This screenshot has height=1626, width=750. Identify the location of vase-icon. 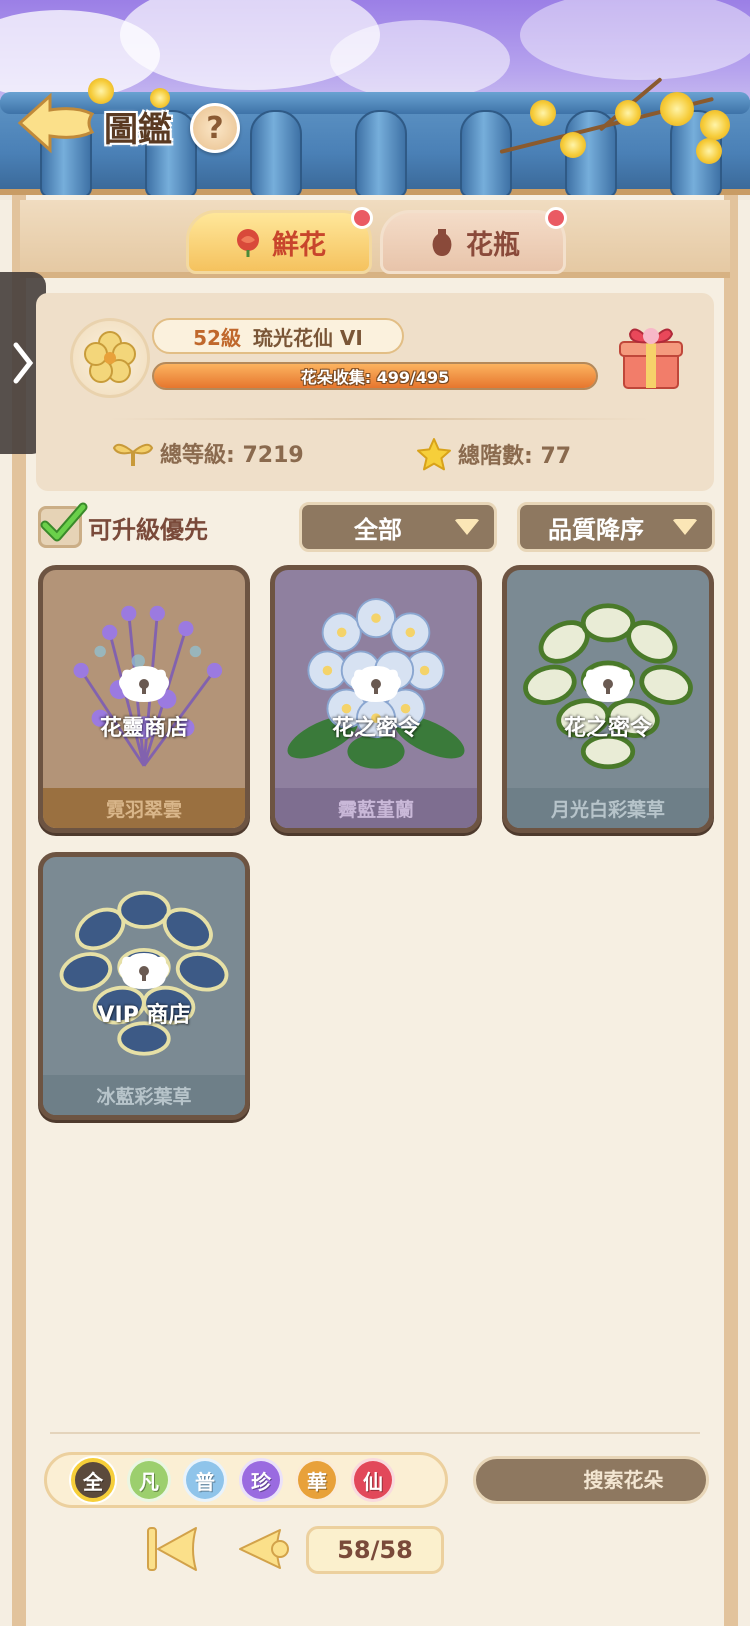
(442, 242).